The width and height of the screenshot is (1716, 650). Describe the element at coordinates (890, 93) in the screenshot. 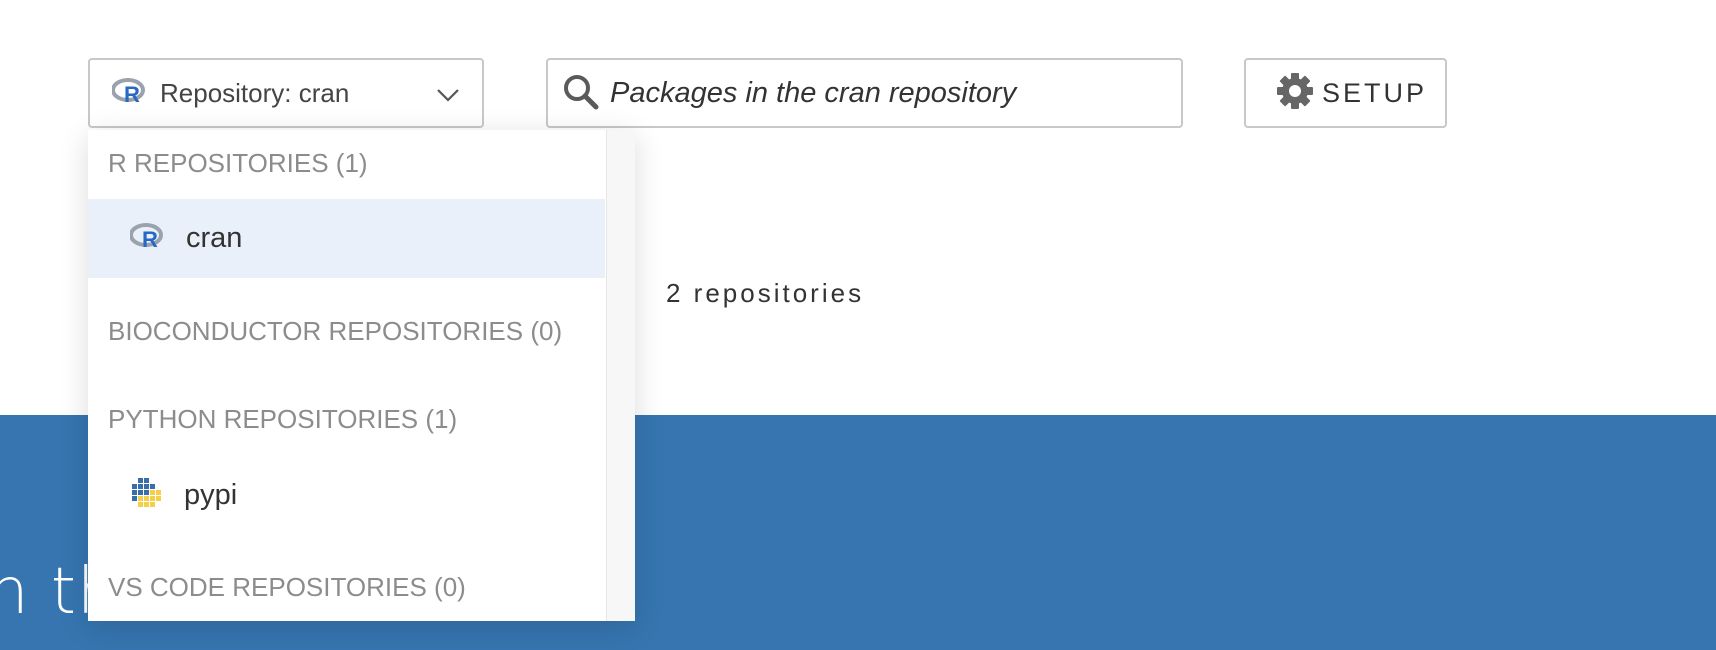

I see `search-input` at that location.